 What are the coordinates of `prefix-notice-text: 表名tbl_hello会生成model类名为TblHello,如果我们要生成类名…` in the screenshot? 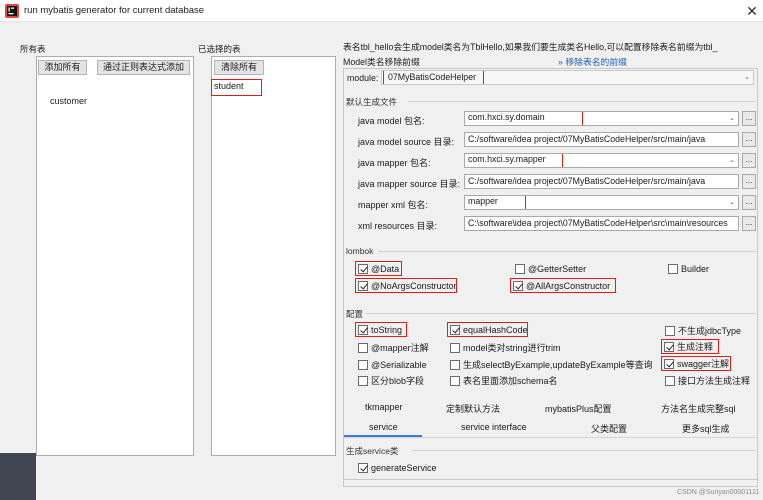 It's located at (530, 47).